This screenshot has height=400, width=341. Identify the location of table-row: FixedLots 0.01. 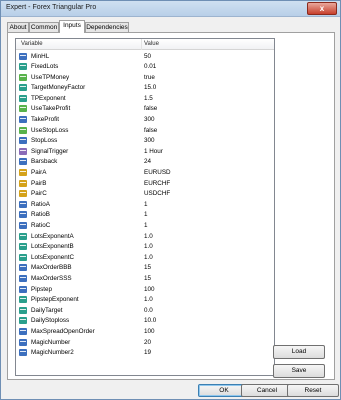
(145, 67).